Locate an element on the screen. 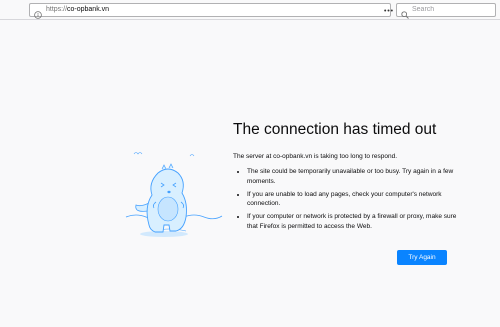 This screenshot has height=327, width=500. search-bar is located at coordinates (446, 11).